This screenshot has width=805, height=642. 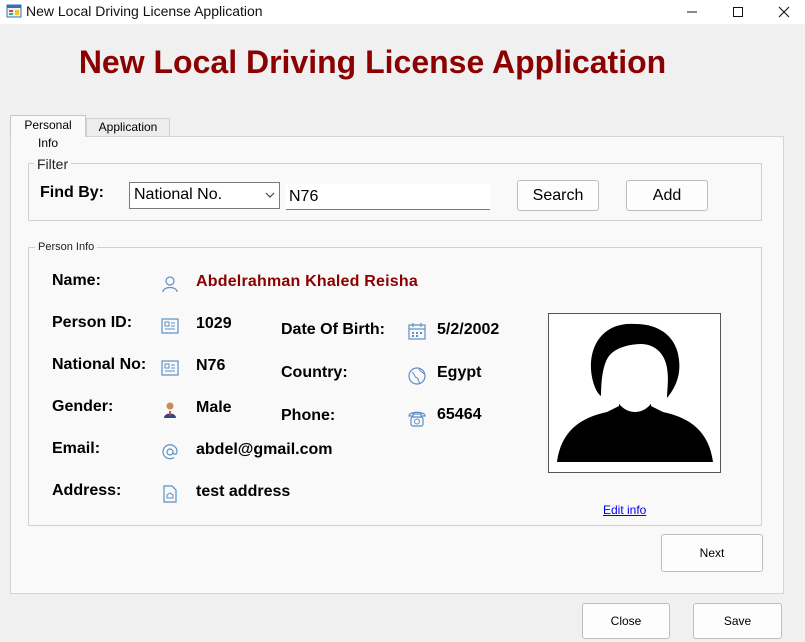 What do you see at coordinates (66, 247) in the screenshot?
I see `person-info-legend: Person Info` at bounding box center [66, 247].